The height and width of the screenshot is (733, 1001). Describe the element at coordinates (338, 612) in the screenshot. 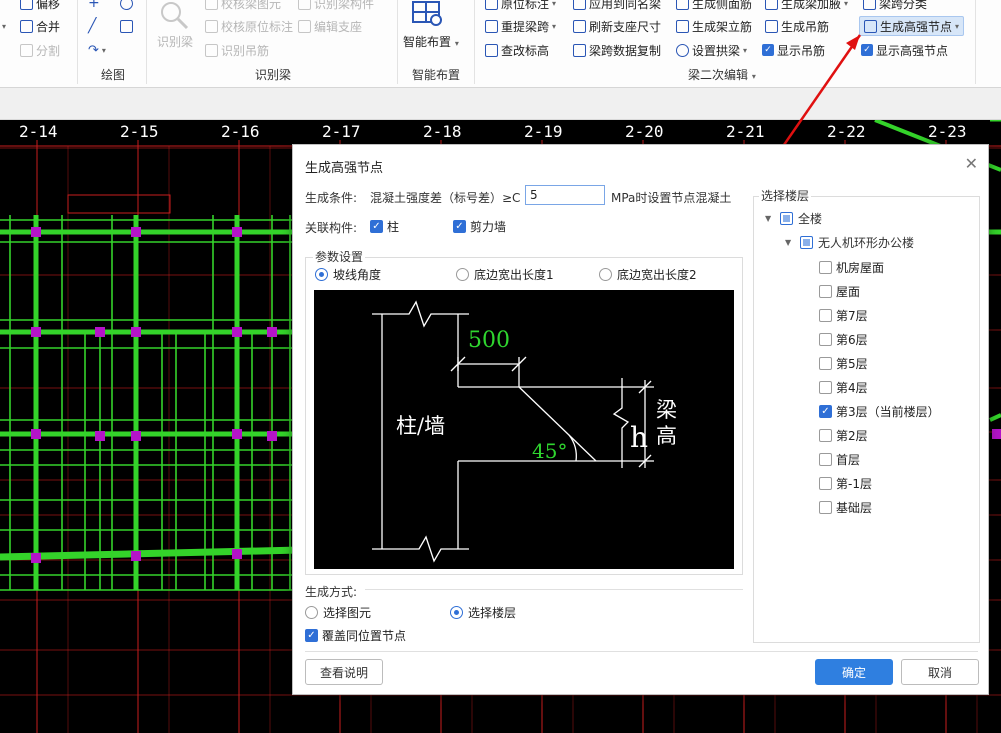

I see `radio-select-element: 选择图元` at that location.